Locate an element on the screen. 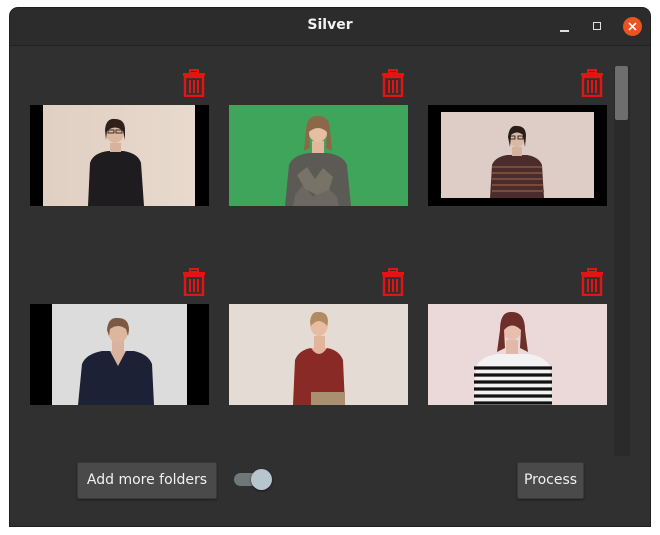  close-icon is located at coordinates (632, 26).